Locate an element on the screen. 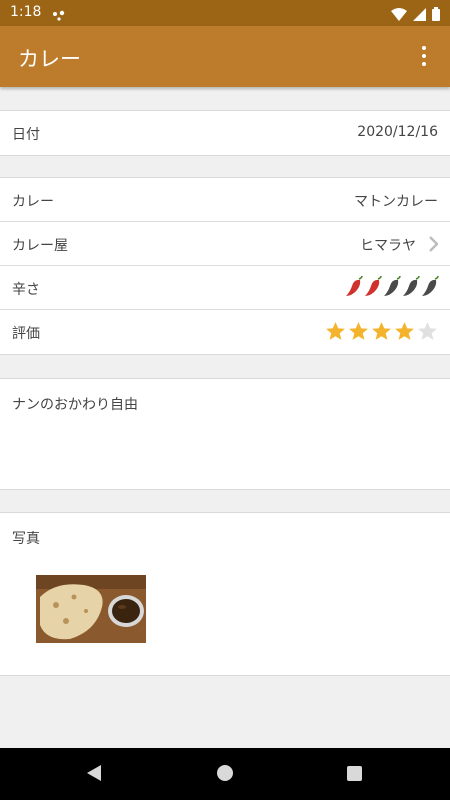  memo-section: ナンのおかわり自由 is located at coordinates (225, 434).